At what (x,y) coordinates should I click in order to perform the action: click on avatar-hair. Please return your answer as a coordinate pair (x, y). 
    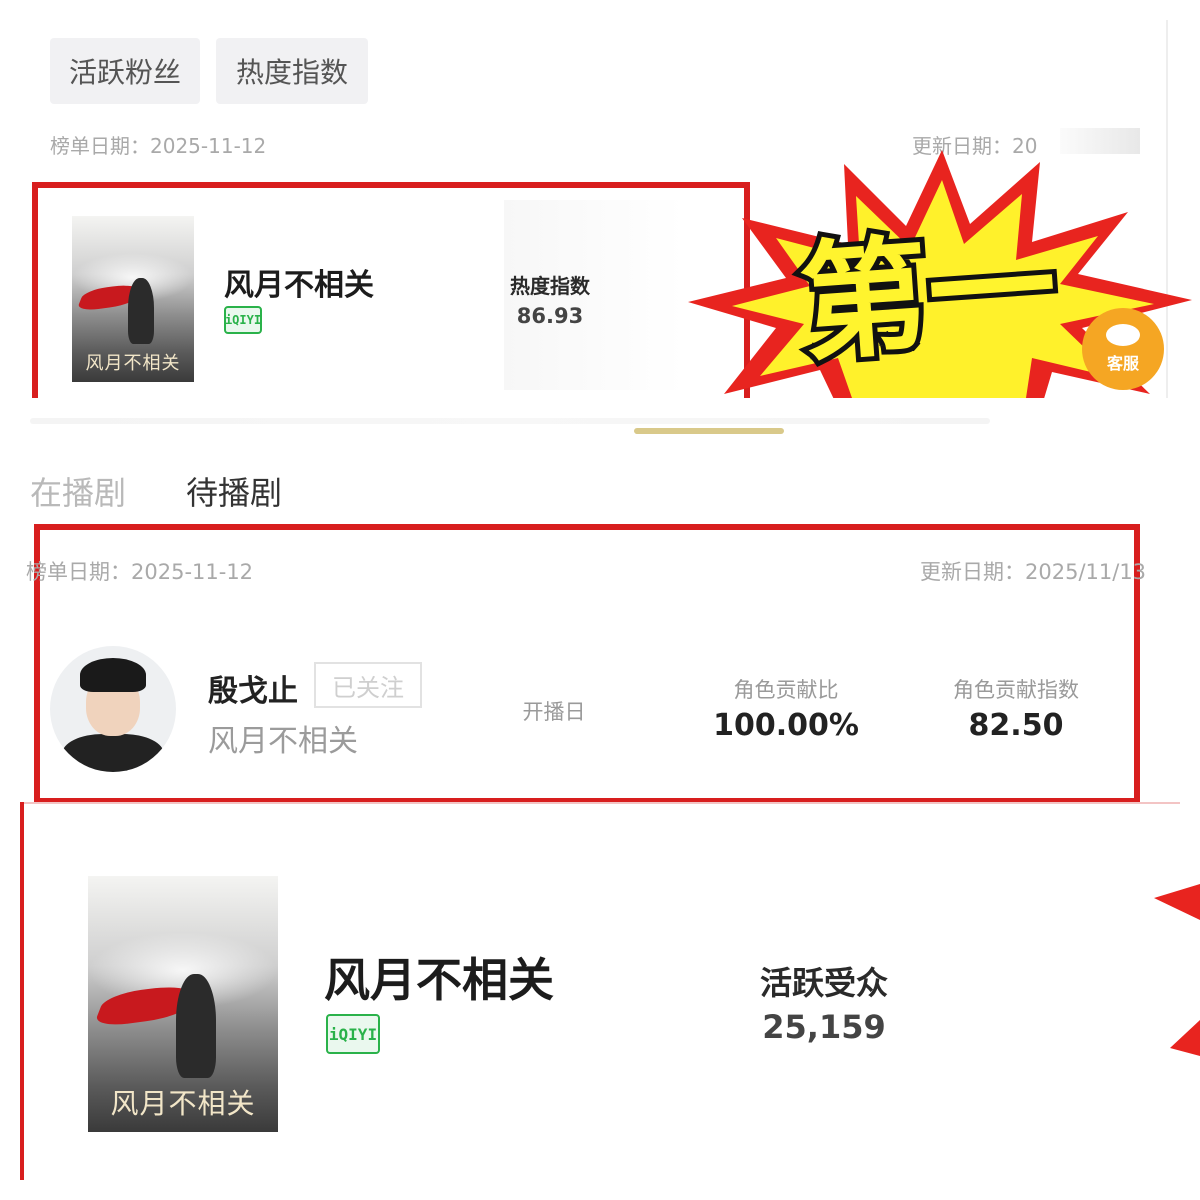
    Looking at the image, I should click on (113, 675).